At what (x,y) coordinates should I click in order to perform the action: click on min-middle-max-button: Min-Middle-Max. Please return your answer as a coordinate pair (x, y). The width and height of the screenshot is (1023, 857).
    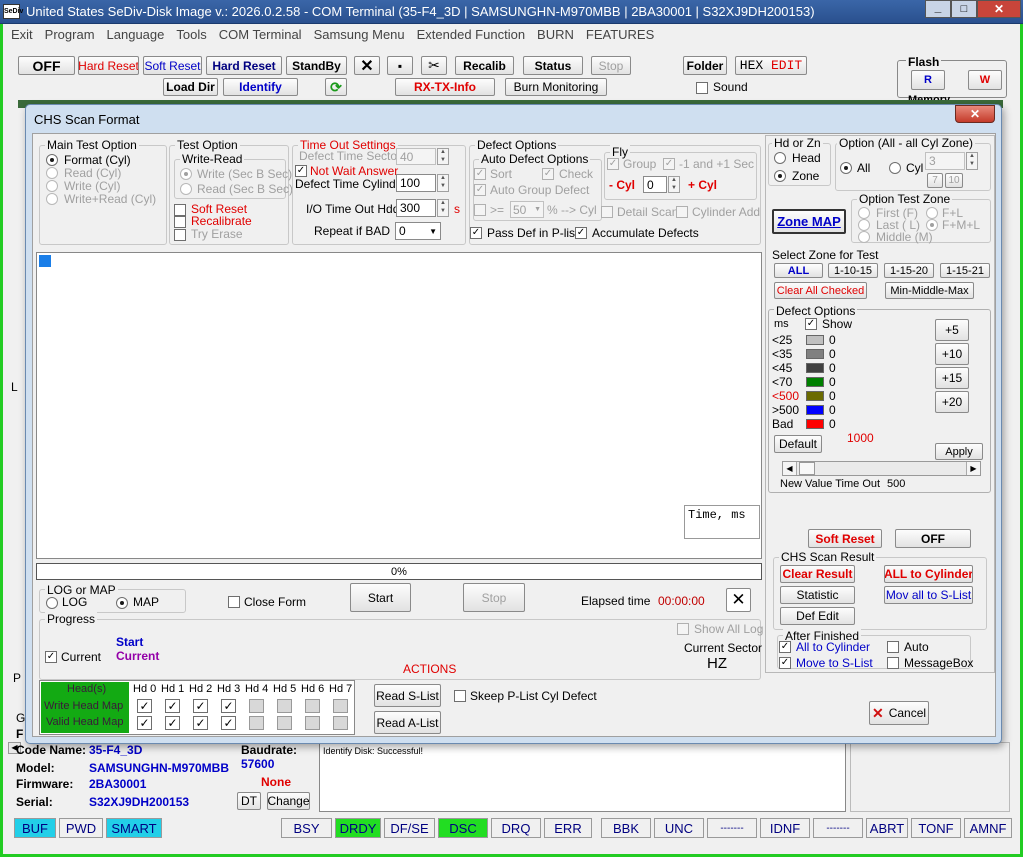
    Looking at the image, I should click on (929, 290).